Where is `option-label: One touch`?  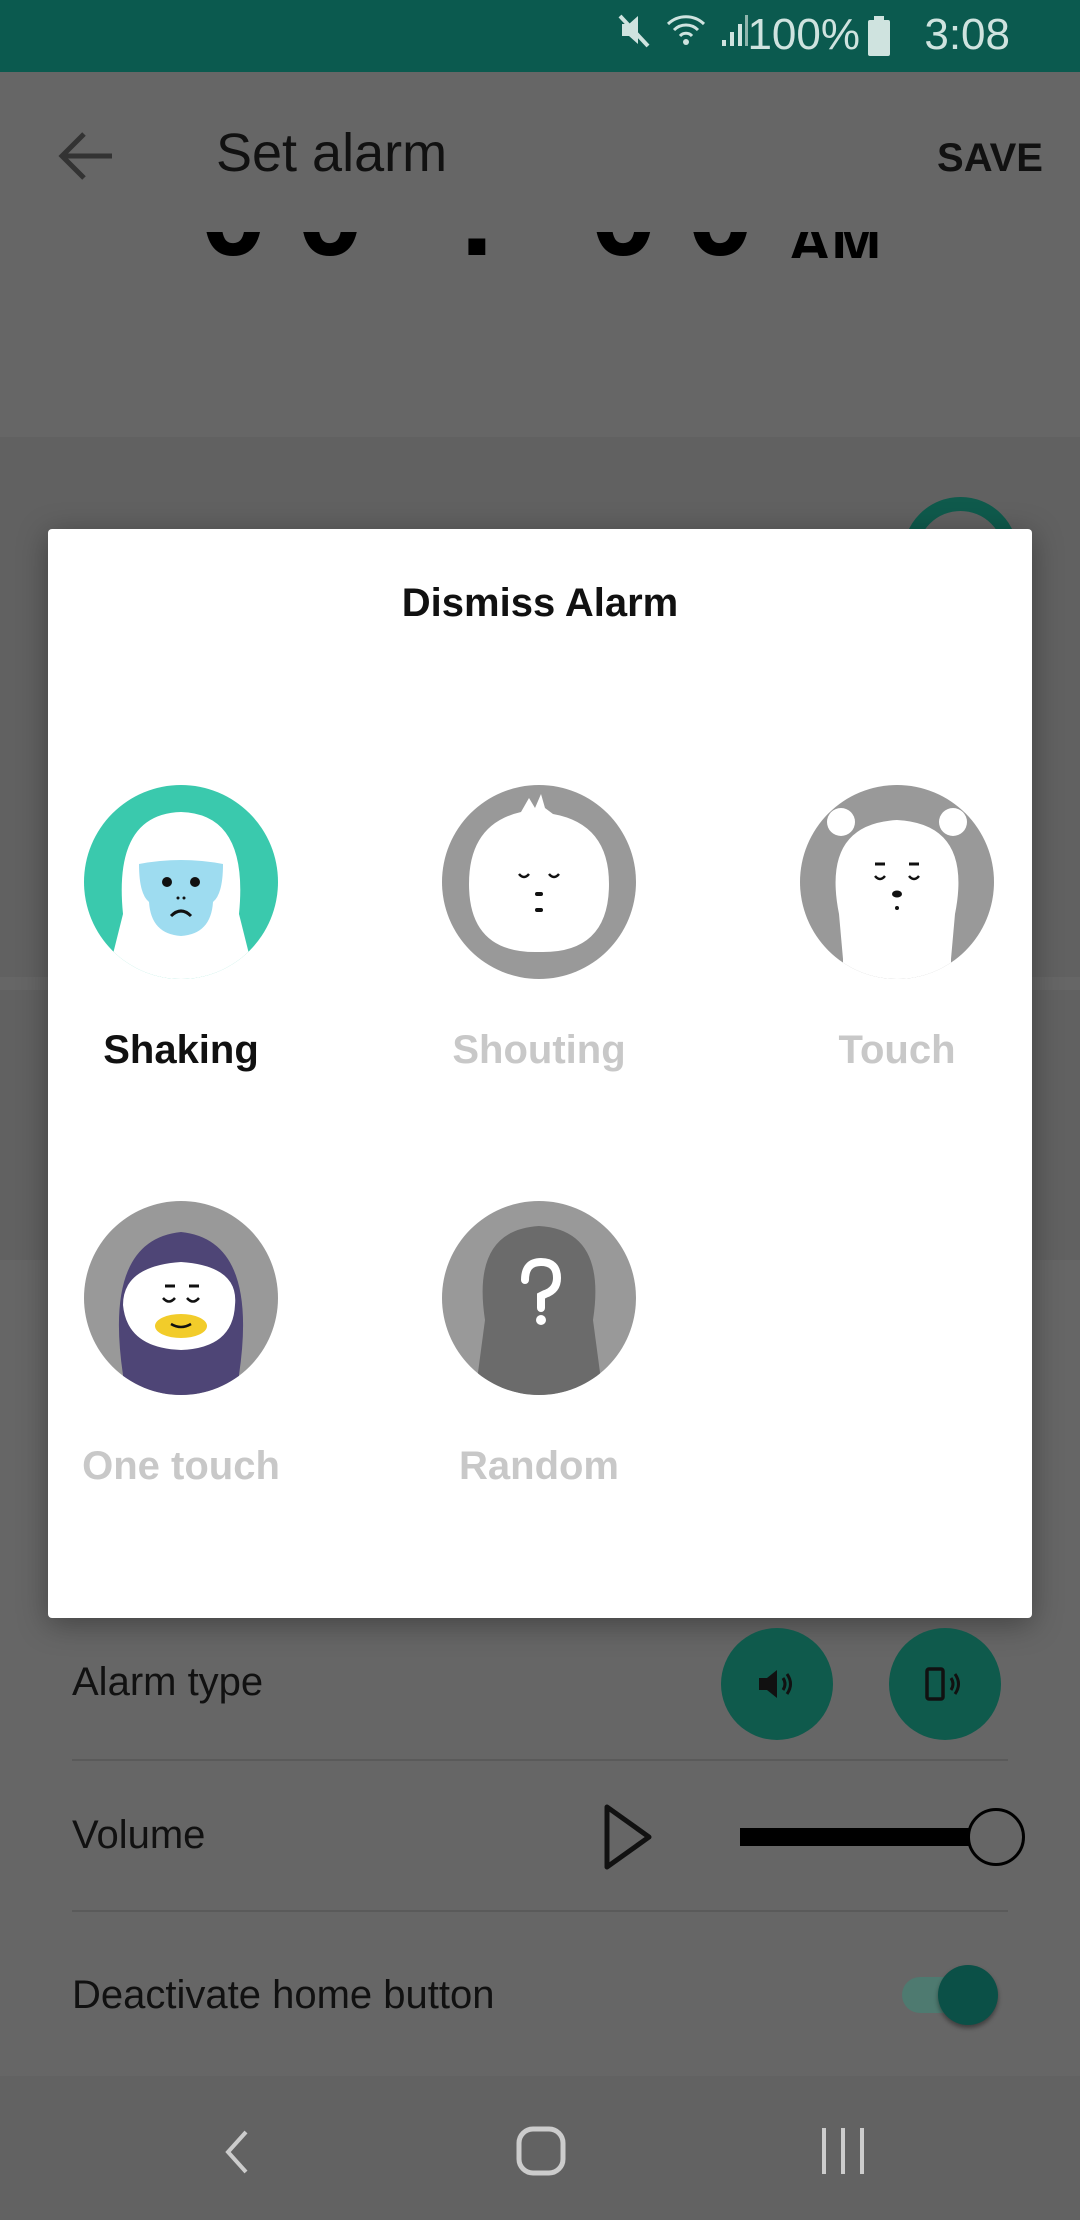
option-label: One touch is located at coordinates (181, 1466).